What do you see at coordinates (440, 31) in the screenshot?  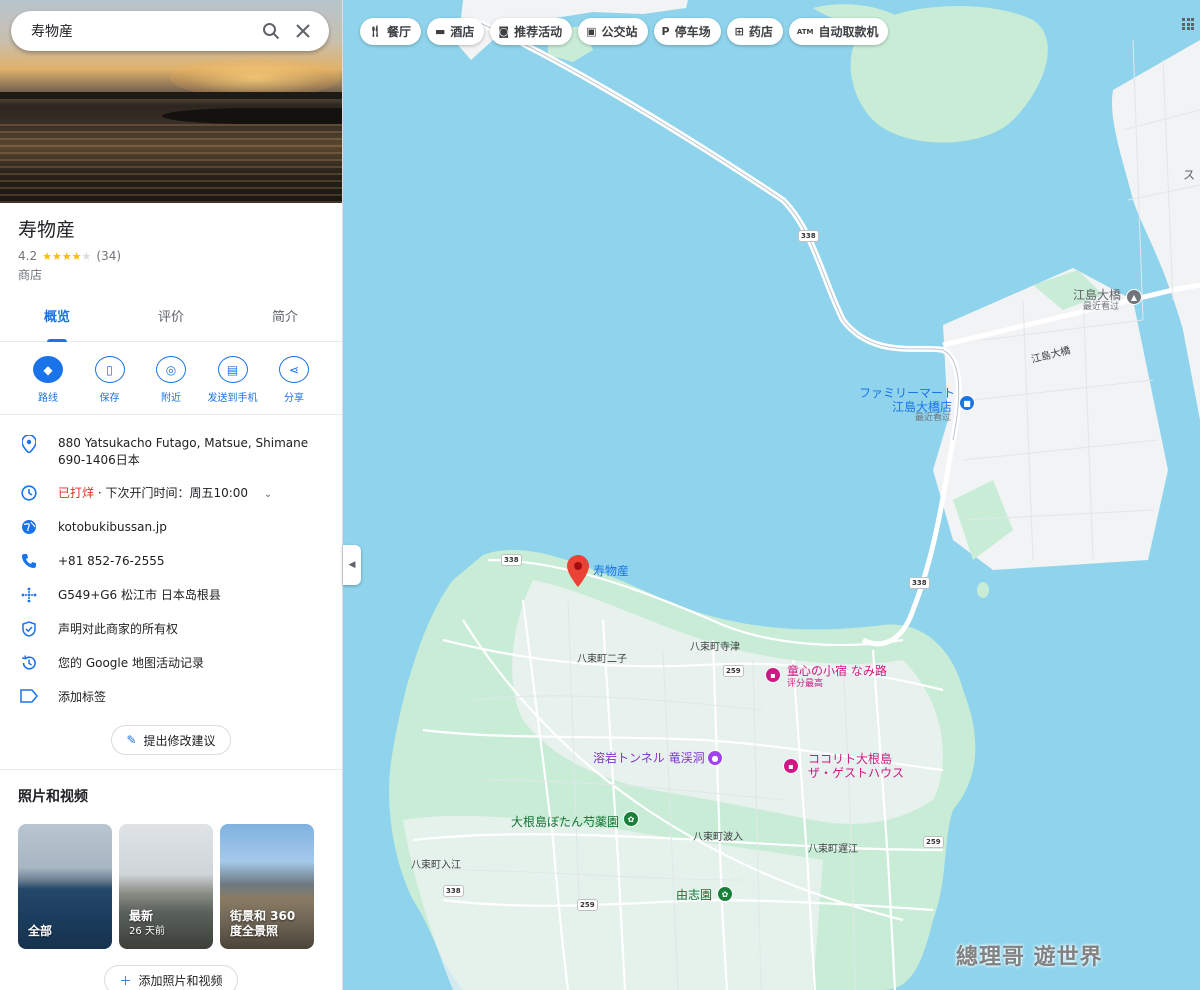 I see `hotel-icon: ▬` at bounding box center [440, 31].